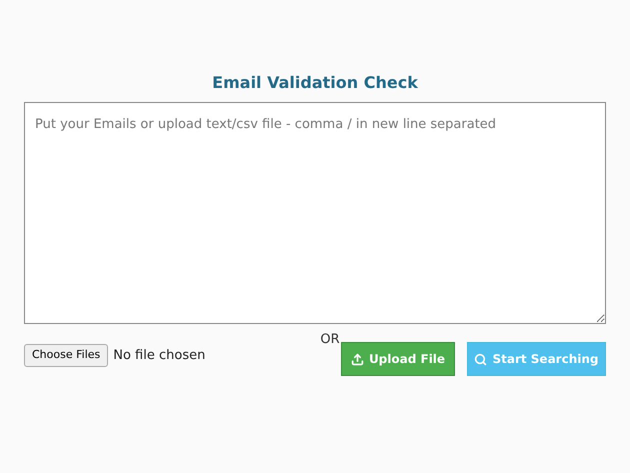 This screenshot has height=473, width=630. I want to click on upload-button: Upload File, so click(398, 359).